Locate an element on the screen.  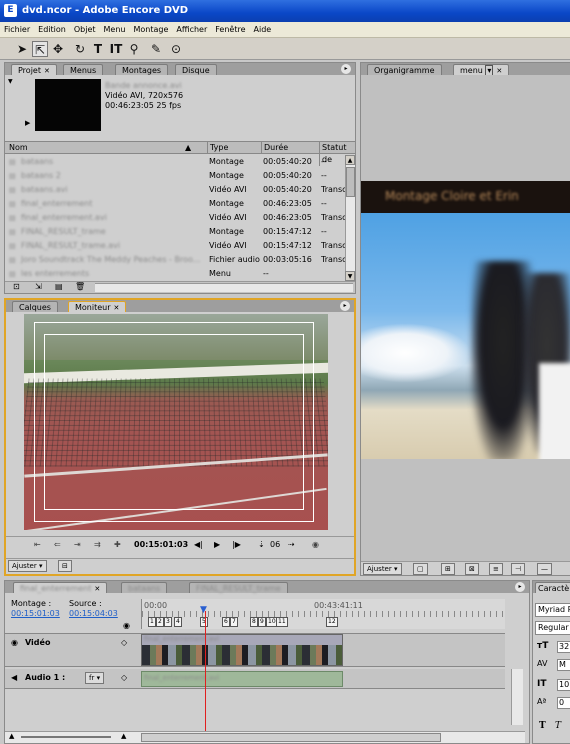
menu-background-image is located at coordinates (465, 336).